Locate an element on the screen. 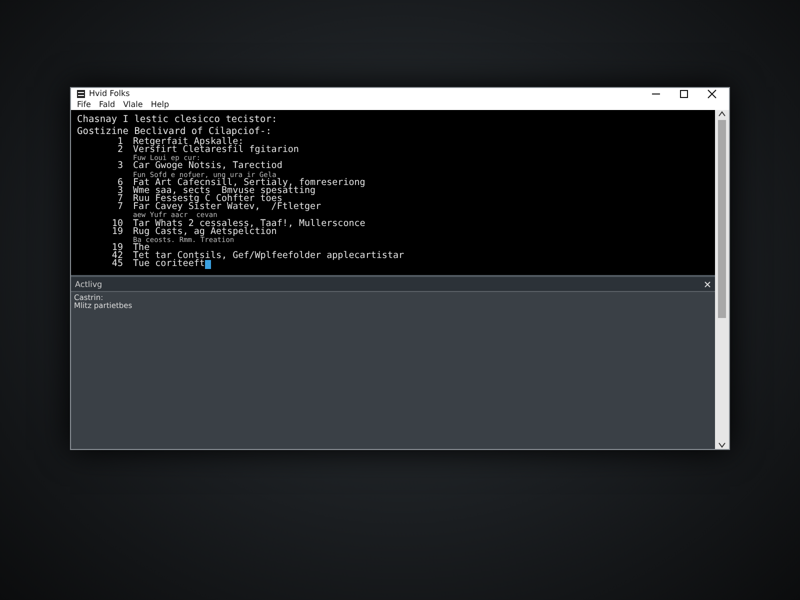 The height and width of the screenshot is (600, 800). caret-up-icon is located at coordinates (722, 114).